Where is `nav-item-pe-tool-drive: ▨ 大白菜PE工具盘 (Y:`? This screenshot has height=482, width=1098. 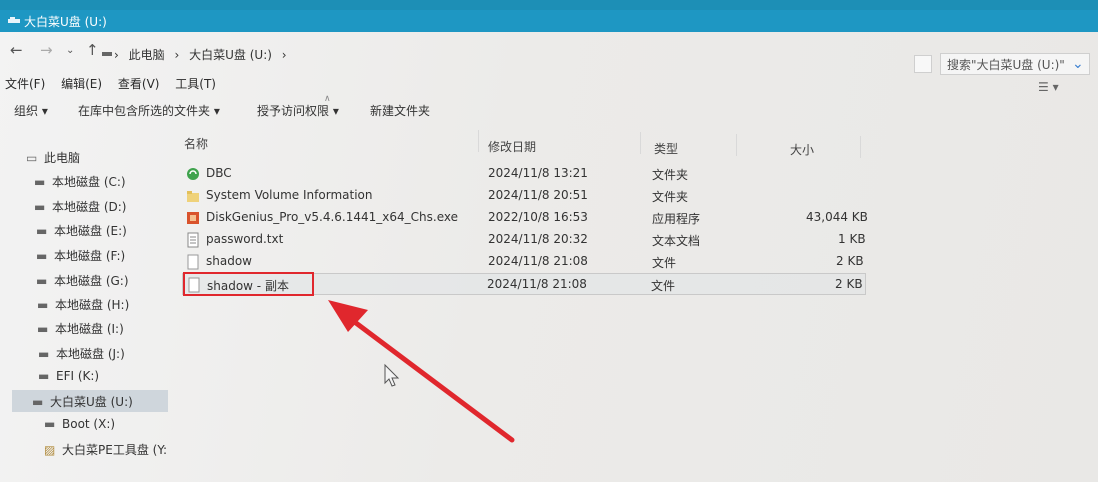 nav-item-pe-tool-drive: ▨ 大白菜PE工具盘 (Y: is located at coordinates (105, 451).